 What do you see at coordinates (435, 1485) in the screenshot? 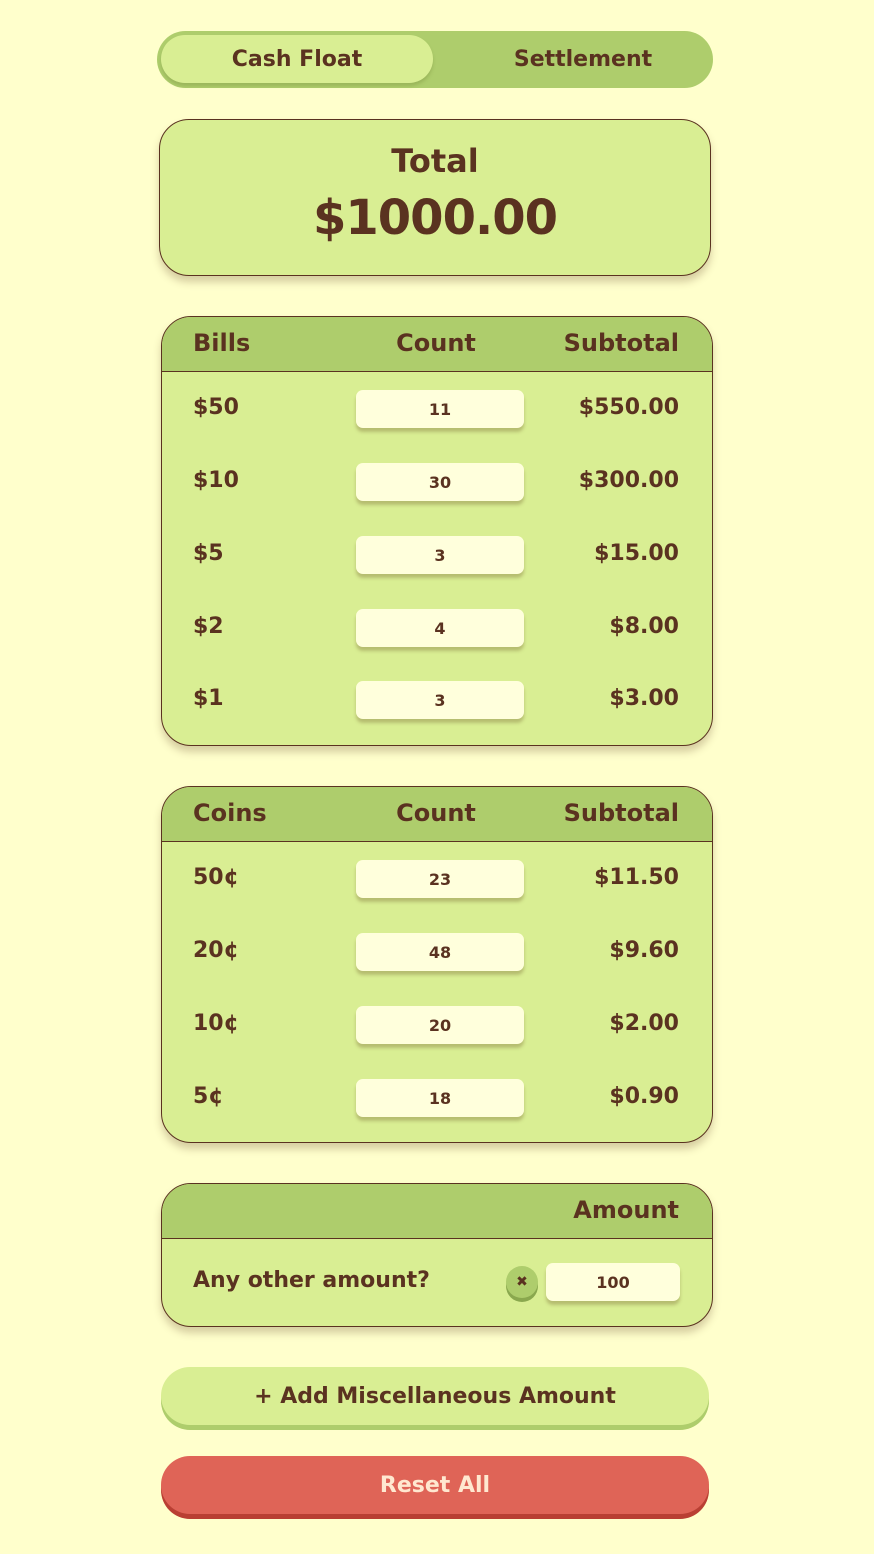
I see `reset-all-button: Reset All` at bounding box center [435, 1485].